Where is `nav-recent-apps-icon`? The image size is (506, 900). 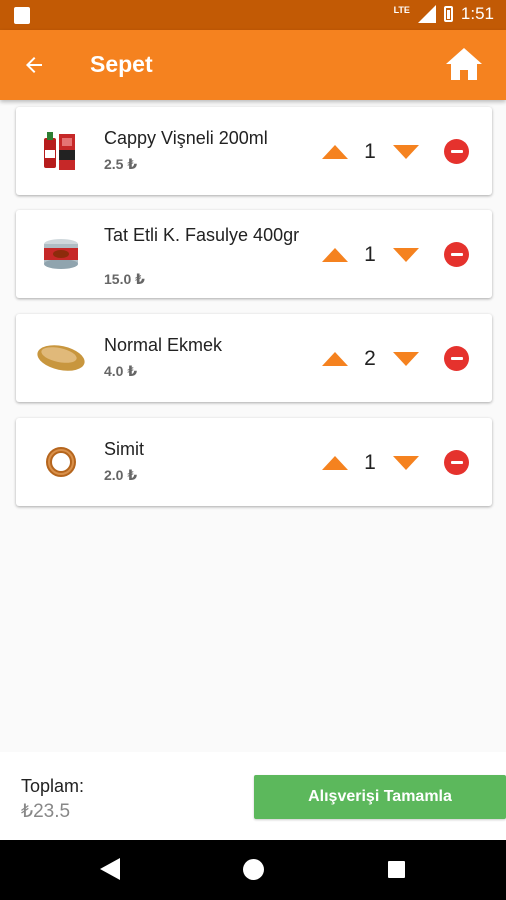
nav-recent-apps-icon is located at coordinates (396, 869).